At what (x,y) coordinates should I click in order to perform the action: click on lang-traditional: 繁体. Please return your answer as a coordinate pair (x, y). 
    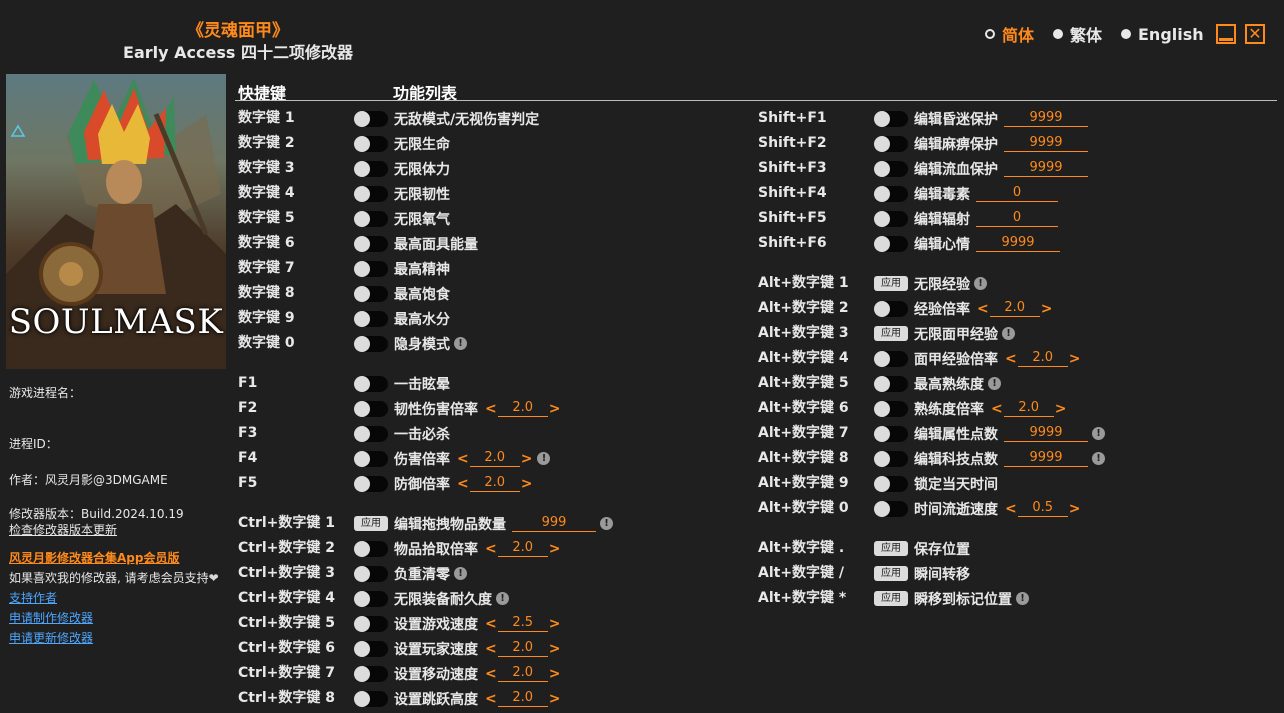
    Looking at the image, I should click on (1077, 34).